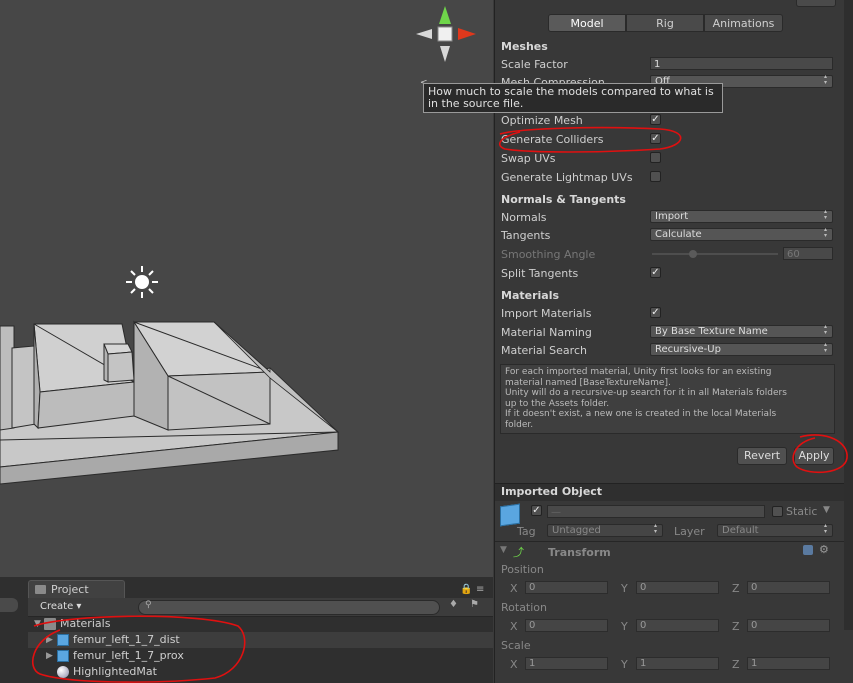 The image size is (853, 683). What do you see at coordinates (138, 649) in the screenshot?
I see `annotation-circle-assets` at bounding box center [138, 649].